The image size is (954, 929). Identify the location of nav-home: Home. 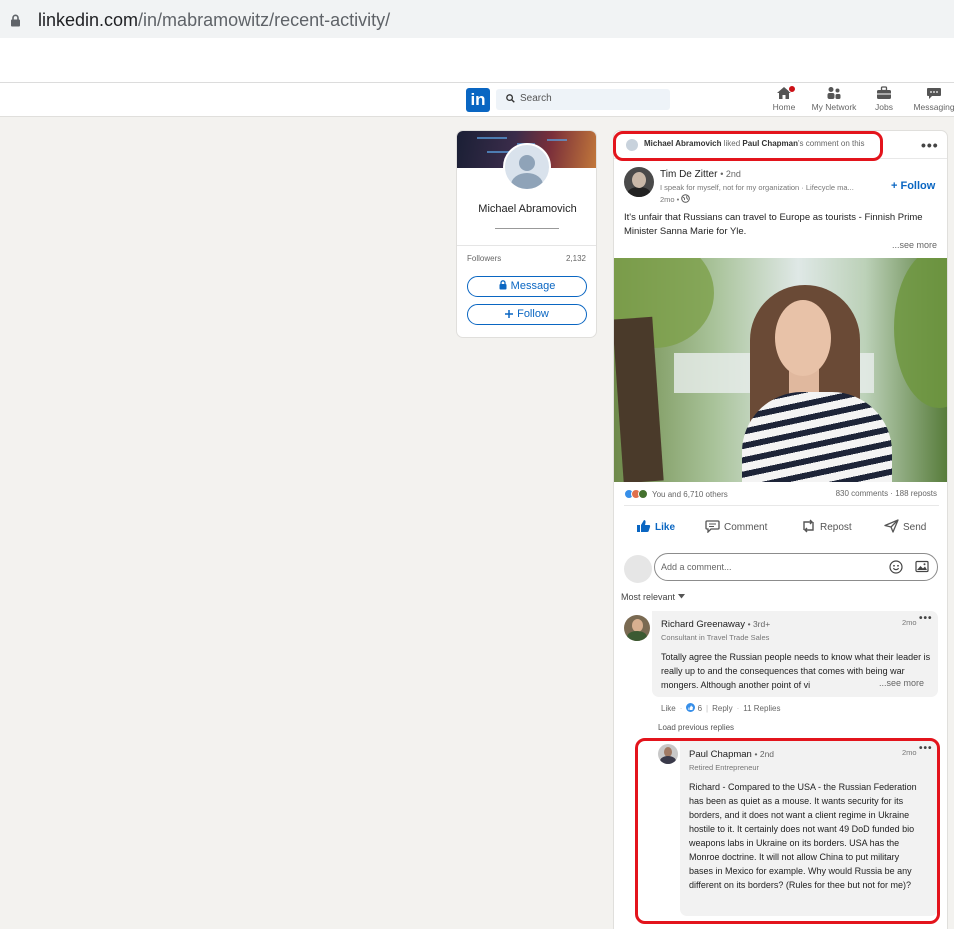
(784, 98).